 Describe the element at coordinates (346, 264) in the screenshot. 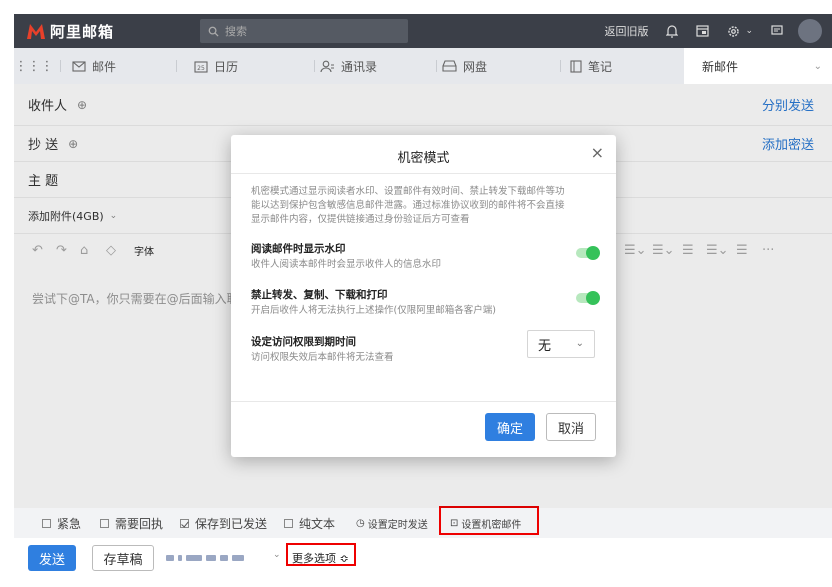

I see `watermark-subtitle: 收件人阅读本邮件时会显示收件人的信息水印` at that location.